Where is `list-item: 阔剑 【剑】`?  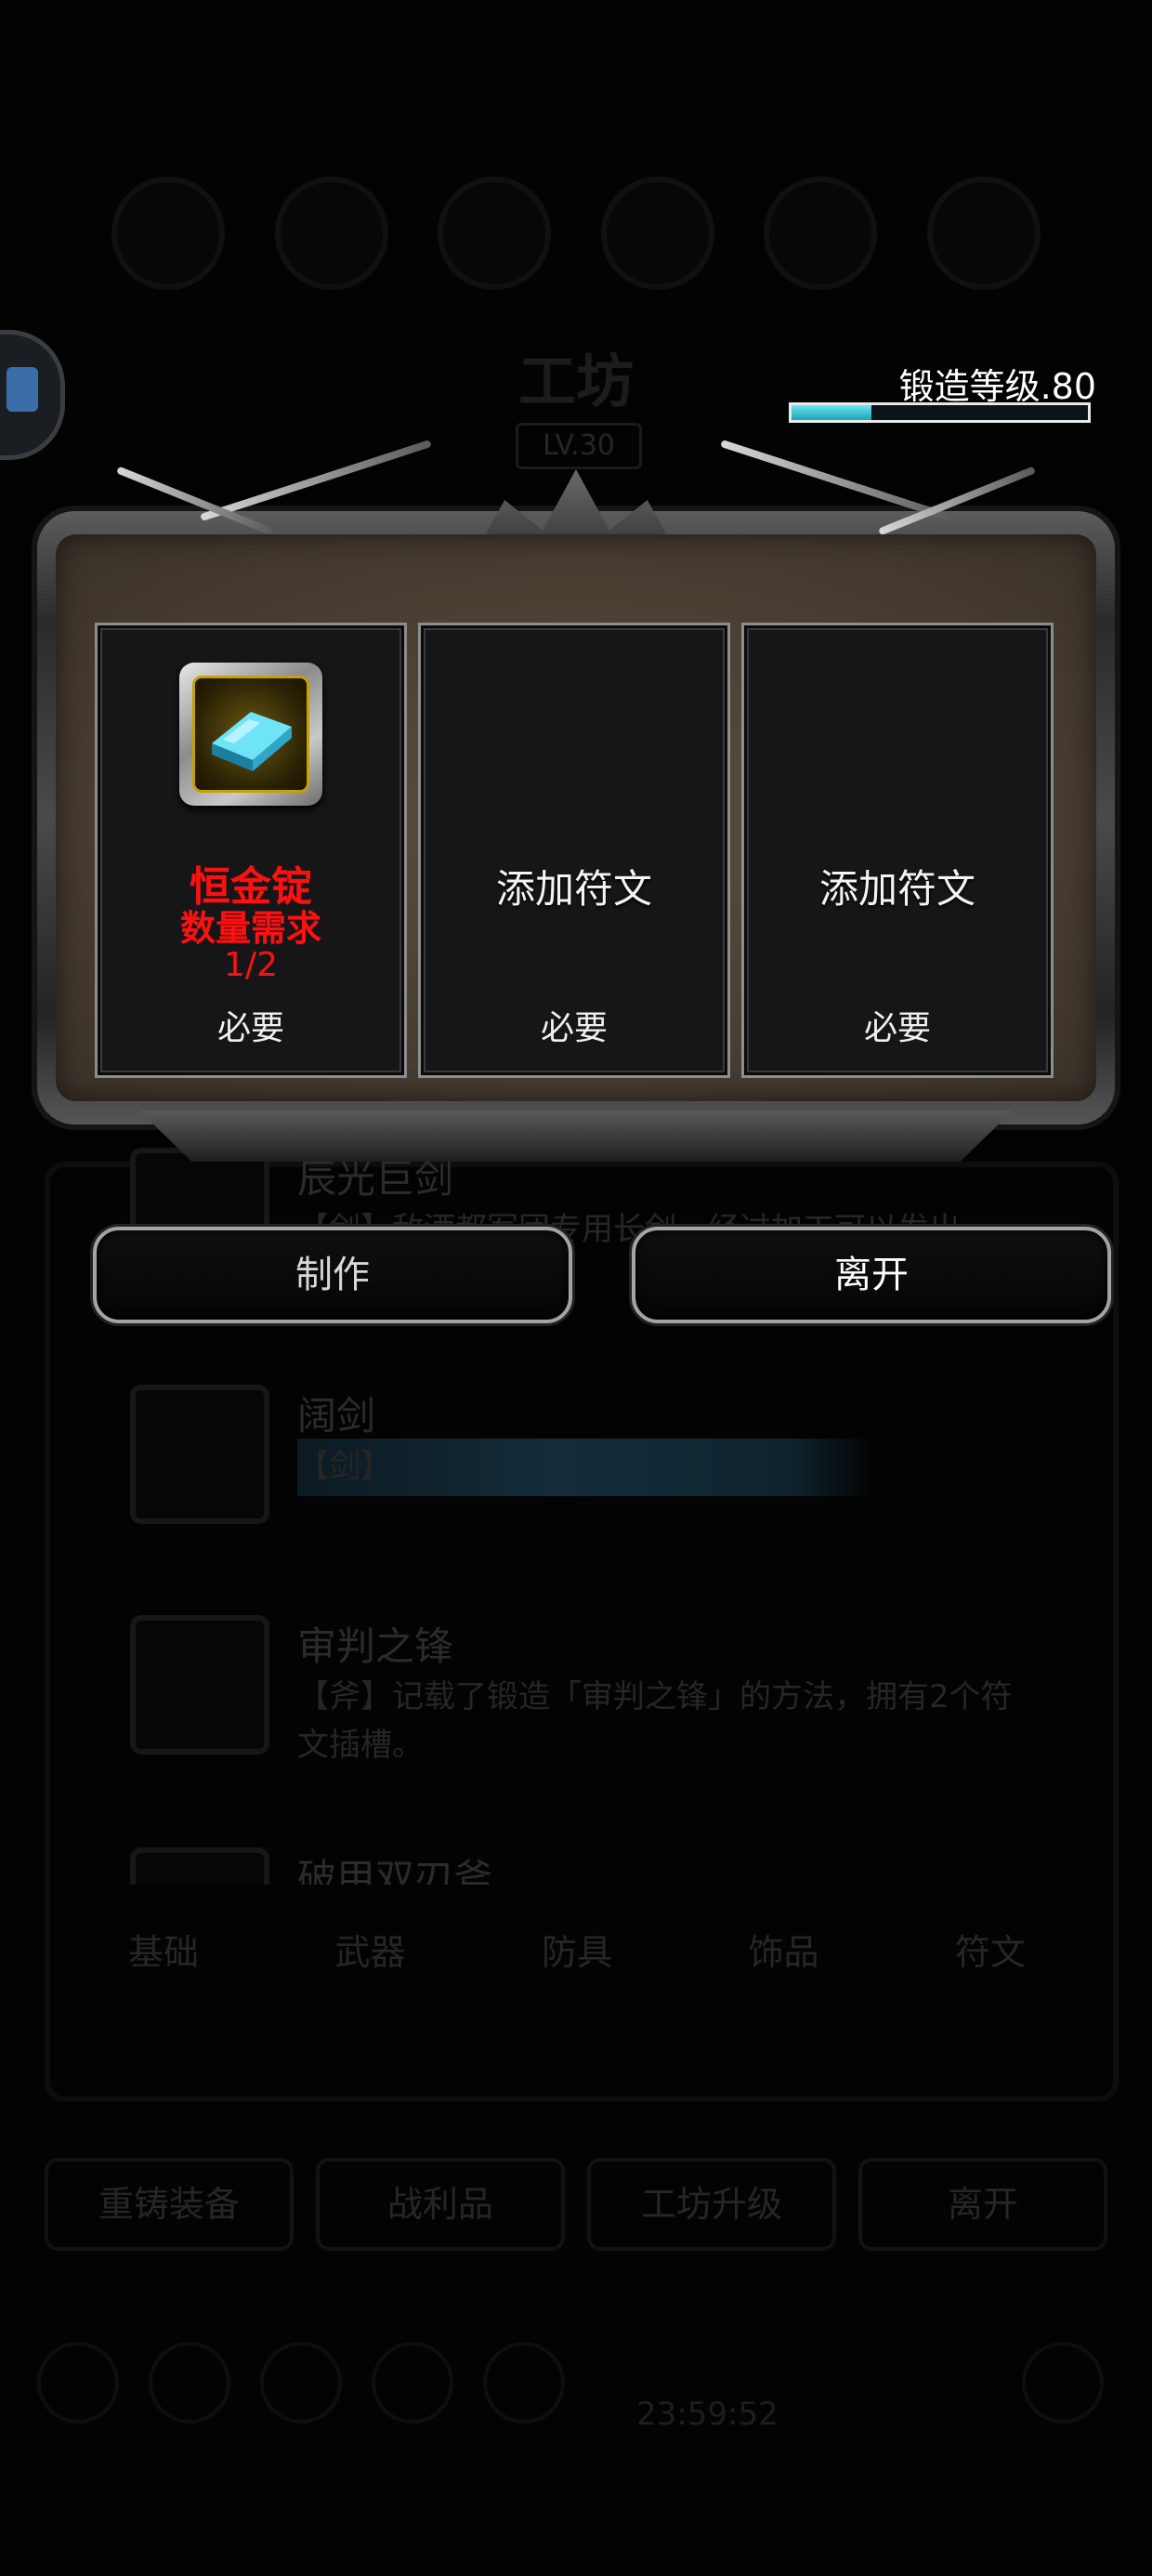 list-item: 阔剑 【剑】 is located at coordinates (585, 1464).